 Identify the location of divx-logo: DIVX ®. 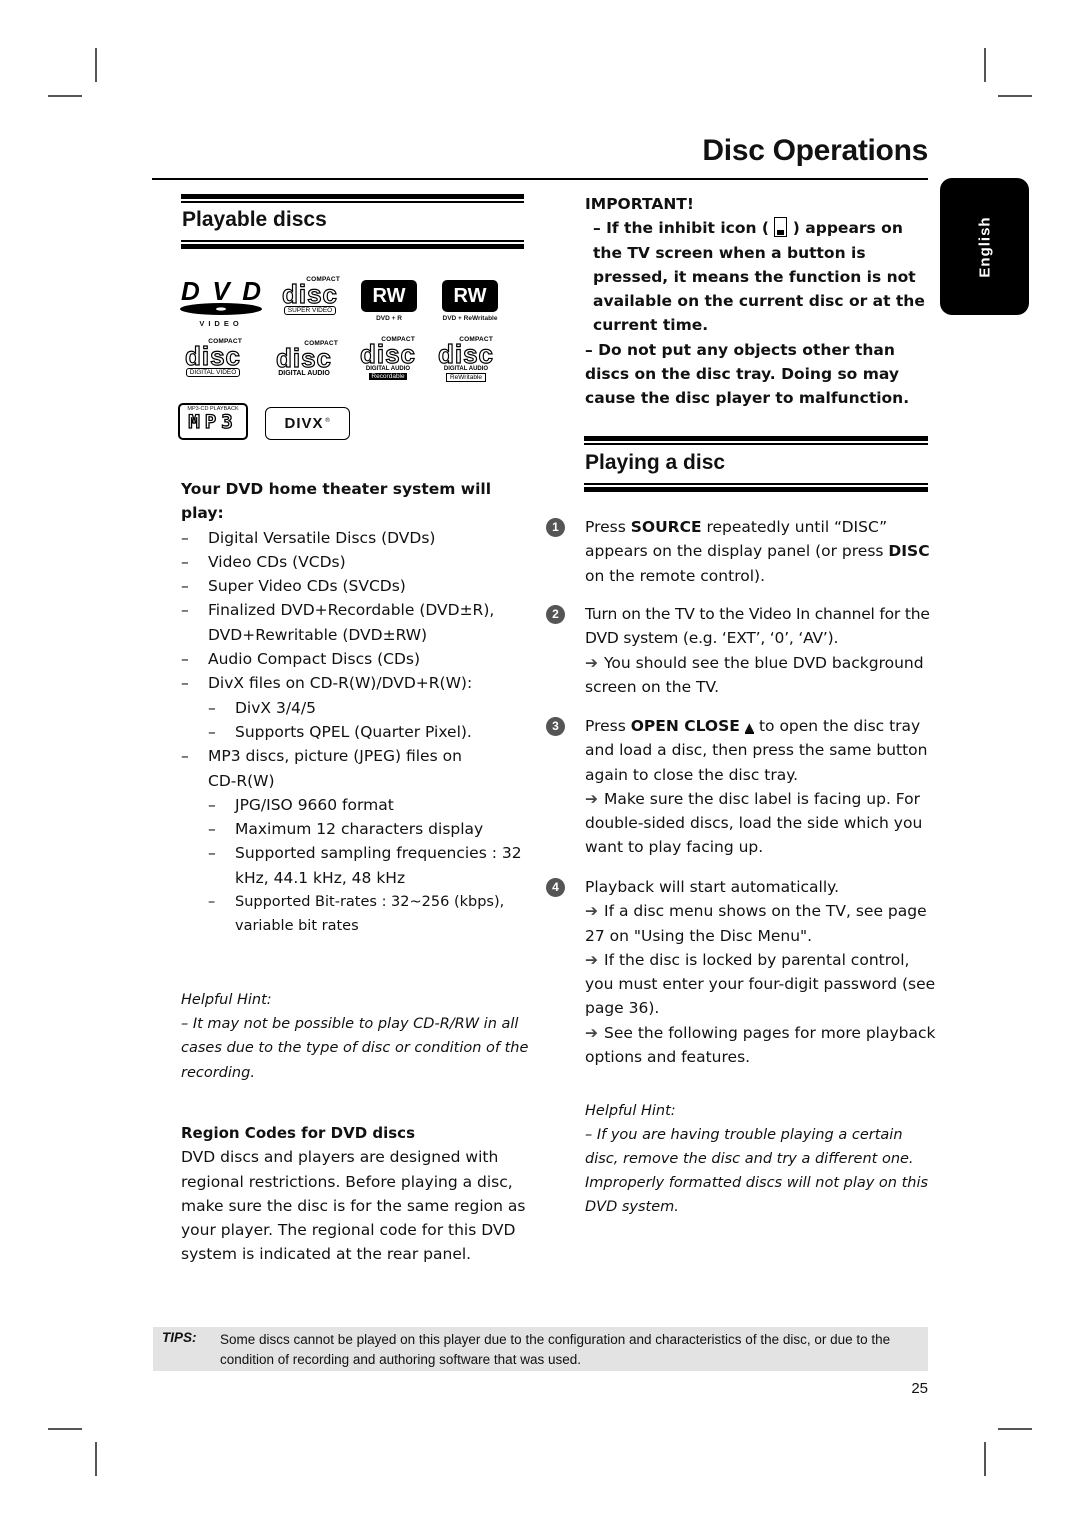
(307, 423).